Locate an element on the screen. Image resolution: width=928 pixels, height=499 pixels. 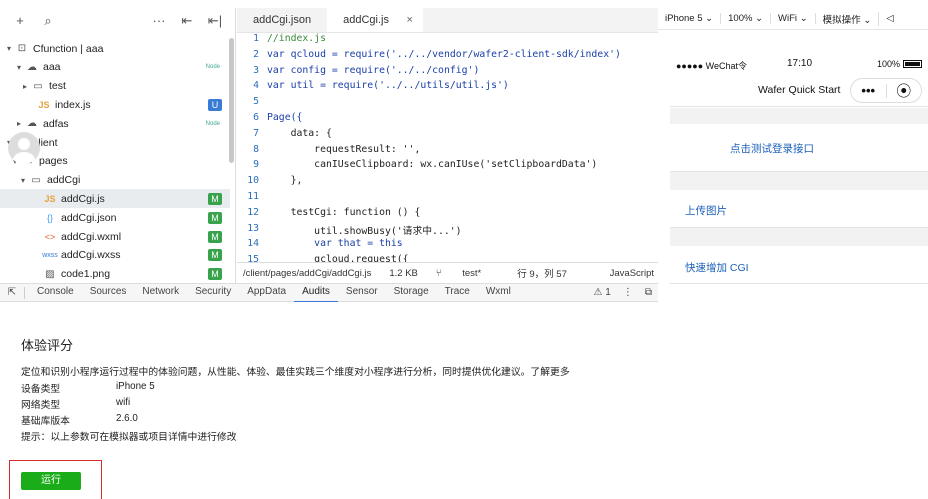
line-number: 14 is located at coordinates (253, 244).